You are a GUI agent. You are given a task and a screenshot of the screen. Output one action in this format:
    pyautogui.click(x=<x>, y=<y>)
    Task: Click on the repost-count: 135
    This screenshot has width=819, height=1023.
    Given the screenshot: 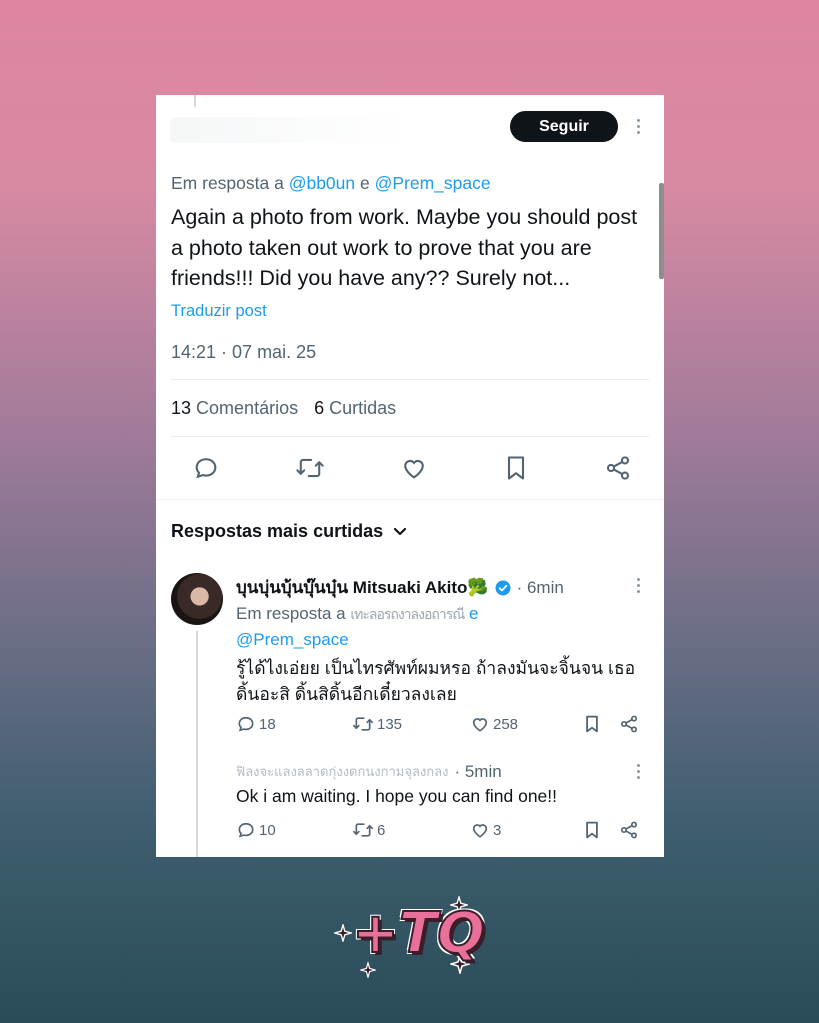 What is the action you would take?
    pyautogui.click(x=390, y=724)
    